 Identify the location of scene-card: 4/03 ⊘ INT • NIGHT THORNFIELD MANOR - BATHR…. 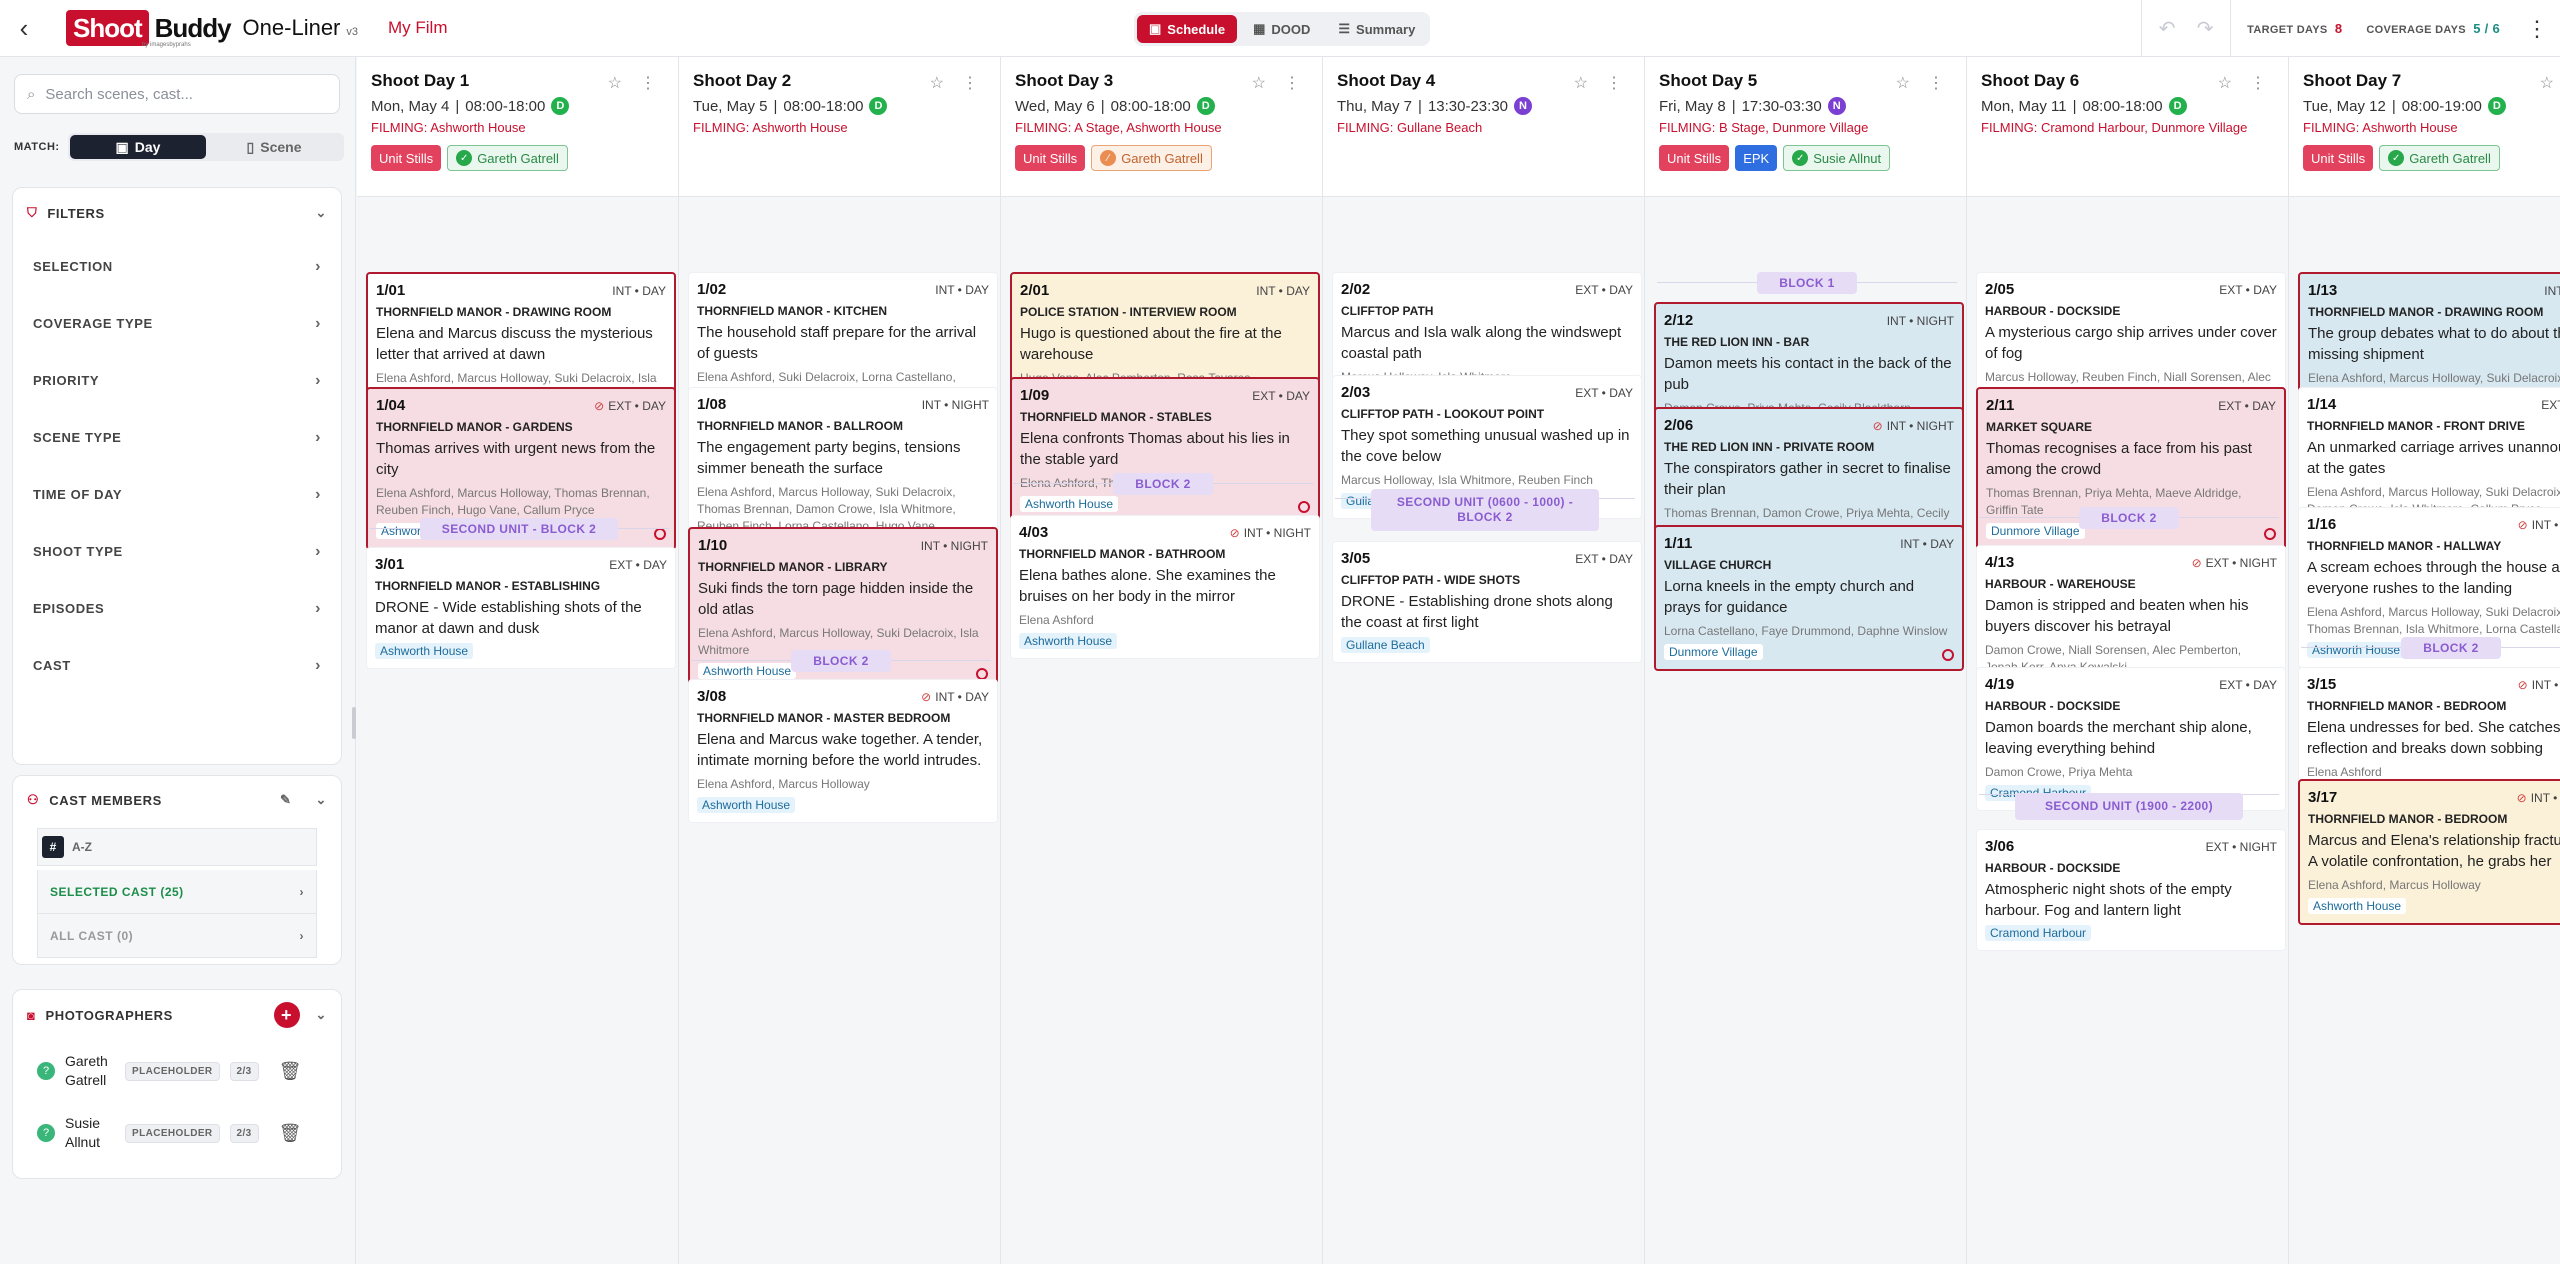
(1165, 587).